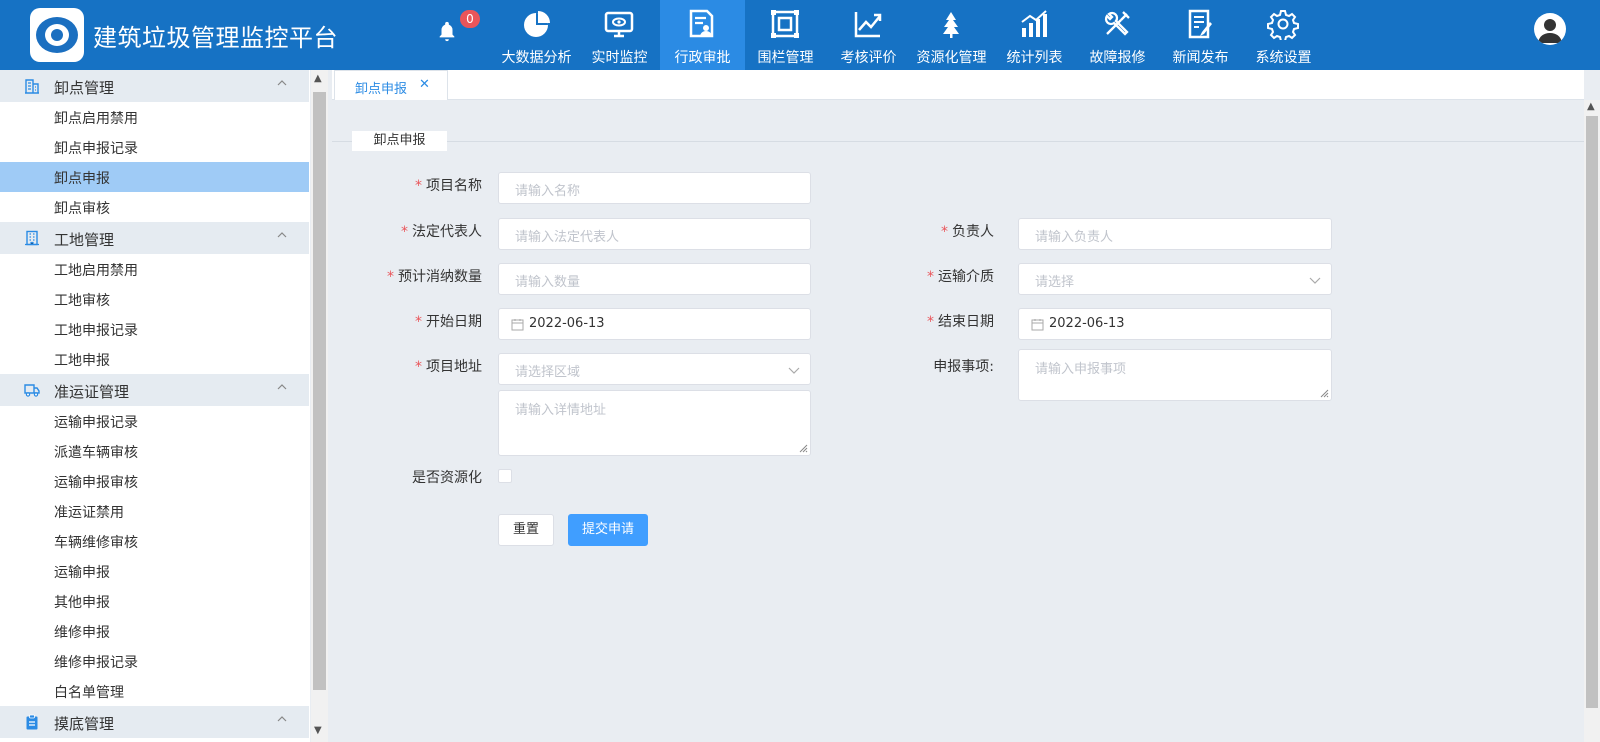 This screenshot has width=1600, height=742. What do you see at coordinates (96, 331) in the screenshot?
I see `sidebar-item-label: 工地申报记录` at bounding box center [96, 331].